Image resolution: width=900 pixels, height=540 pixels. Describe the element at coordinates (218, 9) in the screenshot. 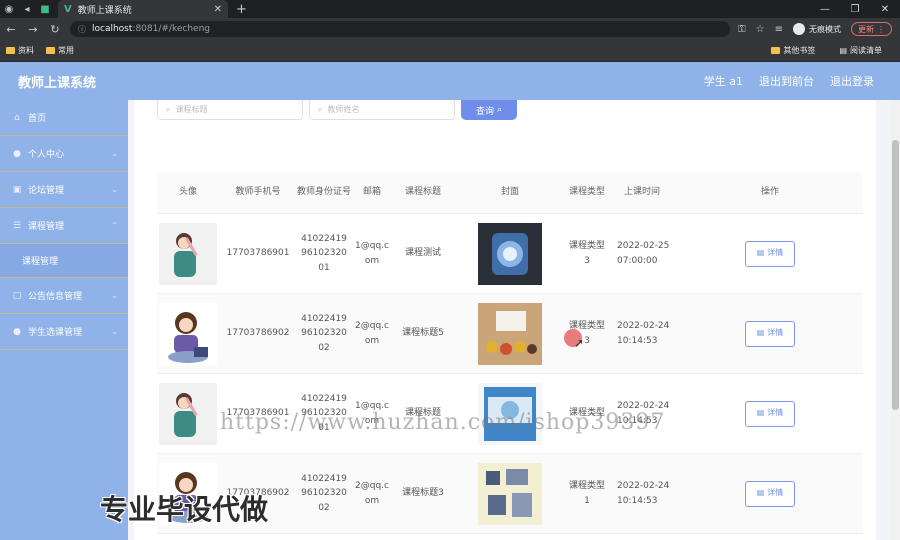

I see `close-tab-icon: ✕` at that location.